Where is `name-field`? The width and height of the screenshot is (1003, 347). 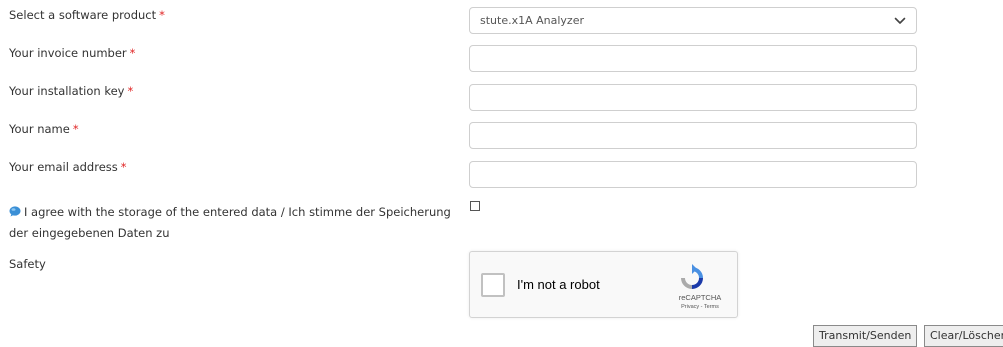
name-field is located at coordinates (693, 135).